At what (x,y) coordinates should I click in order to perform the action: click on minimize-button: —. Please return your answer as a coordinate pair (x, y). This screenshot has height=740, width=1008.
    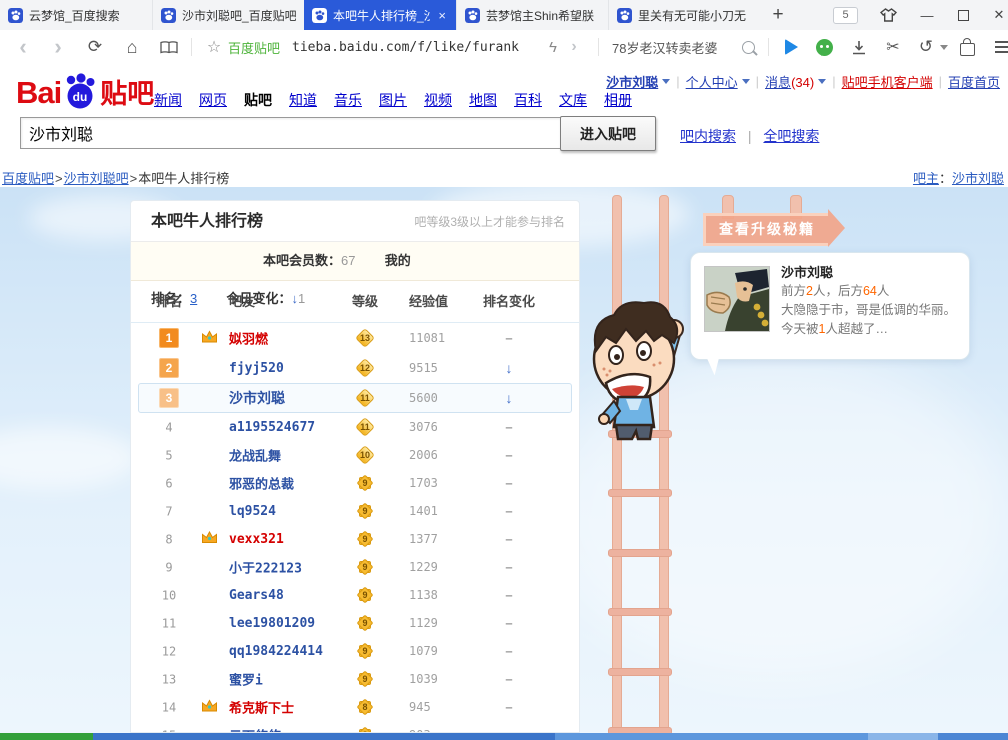
    Looking at the image, I should click on (927, 15).